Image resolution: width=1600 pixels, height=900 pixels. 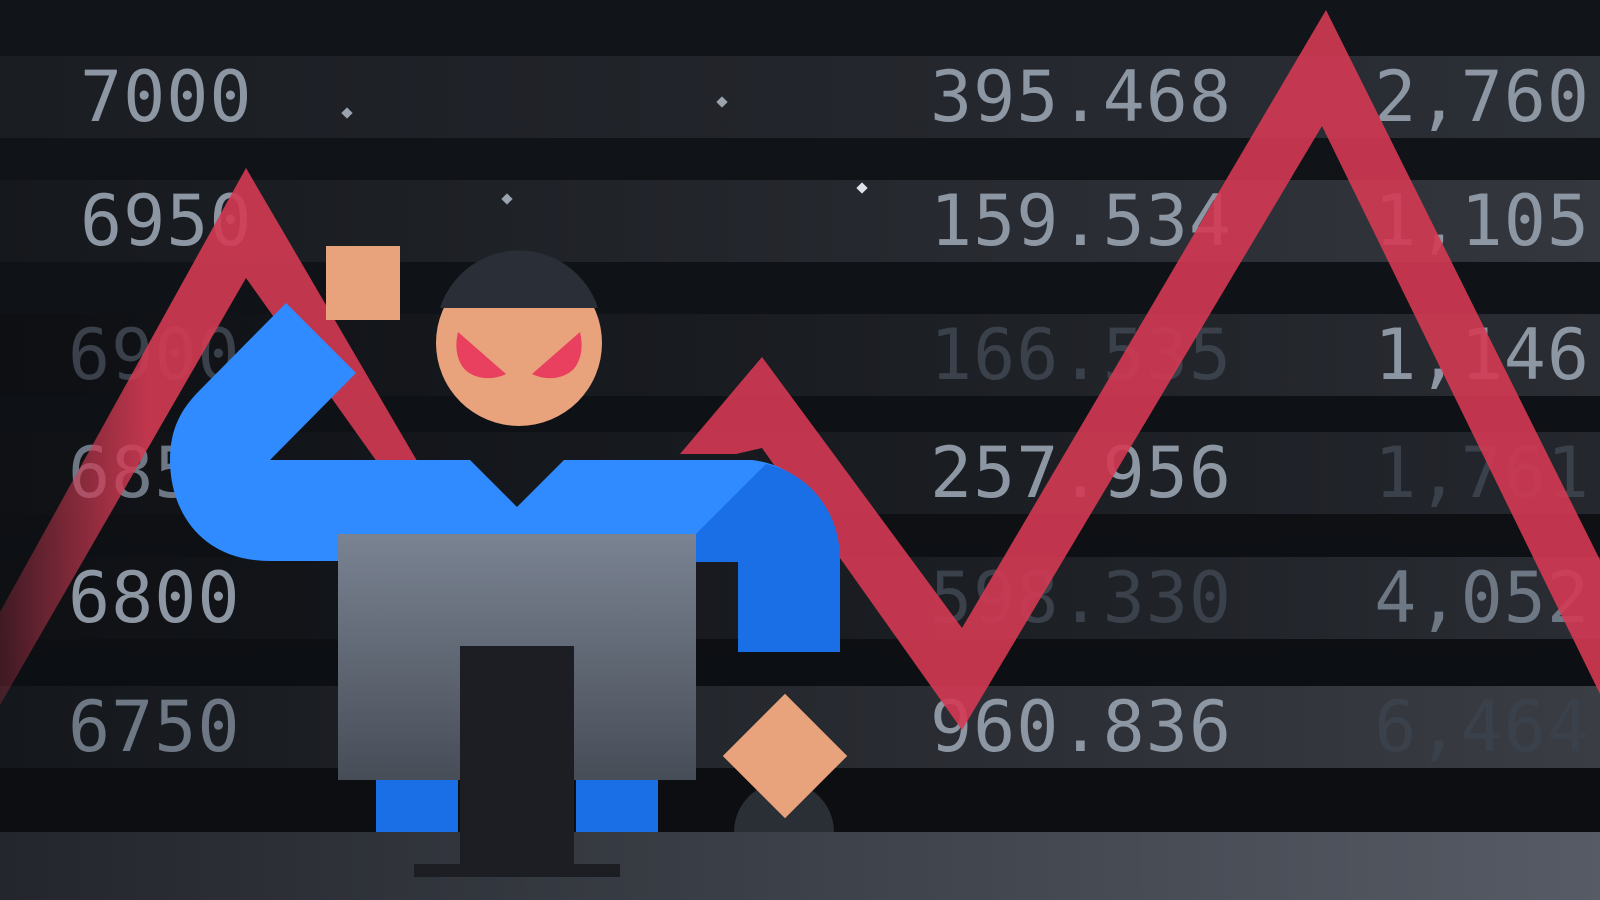 What do you see at coordinates (417, 806) in the screenshot?
I see `left-leg` at bounding box center [417, 806].